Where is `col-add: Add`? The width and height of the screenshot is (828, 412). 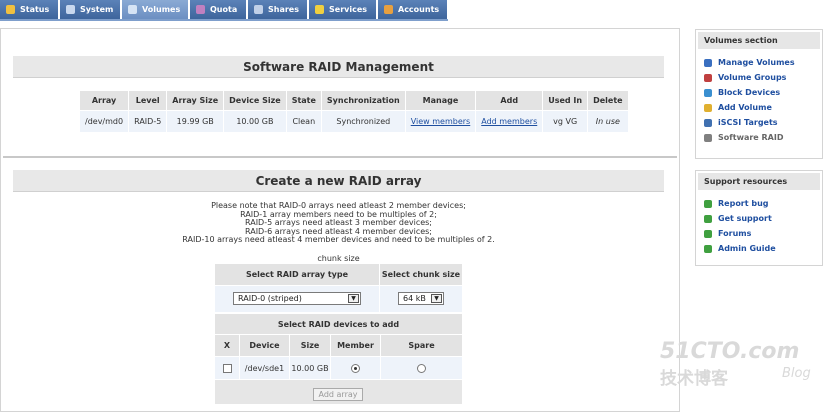
col-add: Add is located at coordinates (509, 100).